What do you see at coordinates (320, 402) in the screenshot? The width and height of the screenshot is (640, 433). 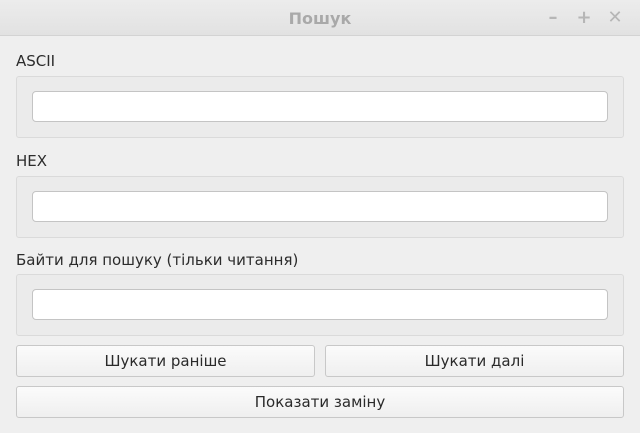 I see `show-replace-button: Показати заміну` at bounding box center [320, 402].